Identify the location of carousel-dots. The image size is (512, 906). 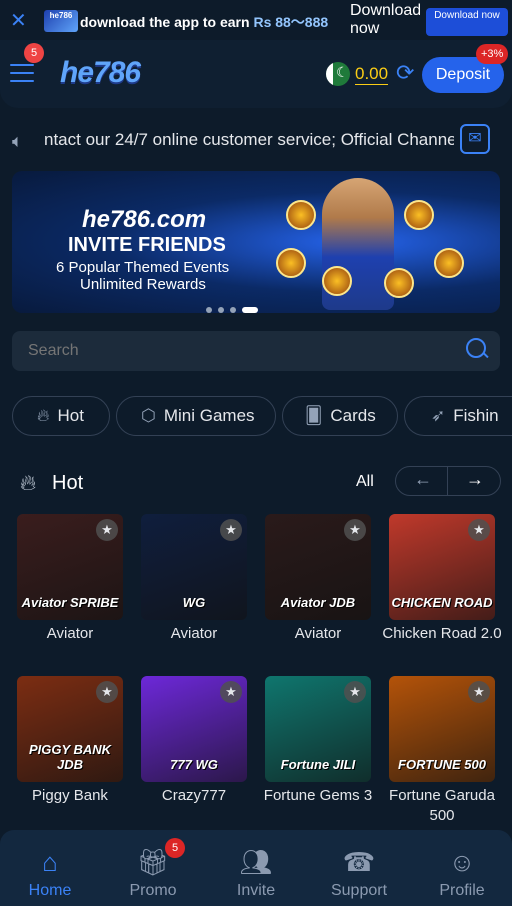
(235, 309).